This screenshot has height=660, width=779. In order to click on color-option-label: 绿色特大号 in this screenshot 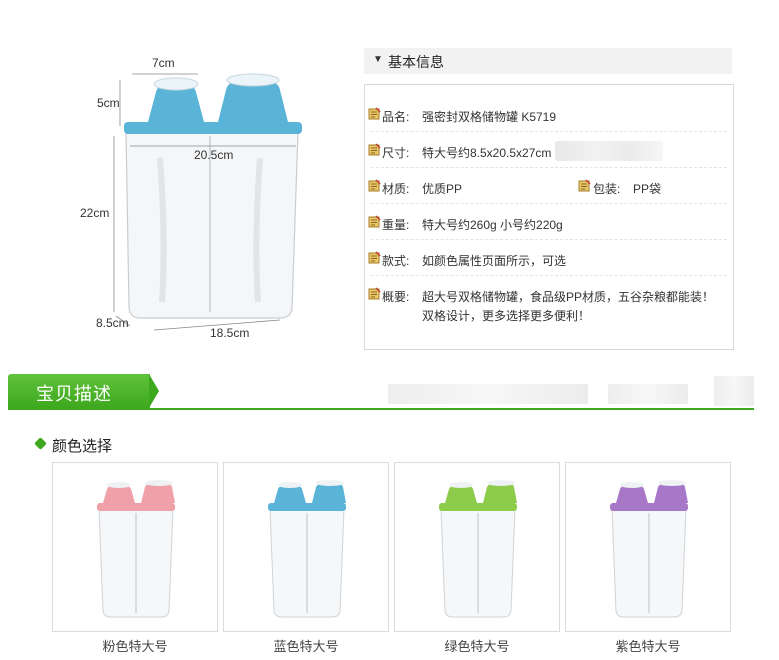, I will do `click(477, 646)`.